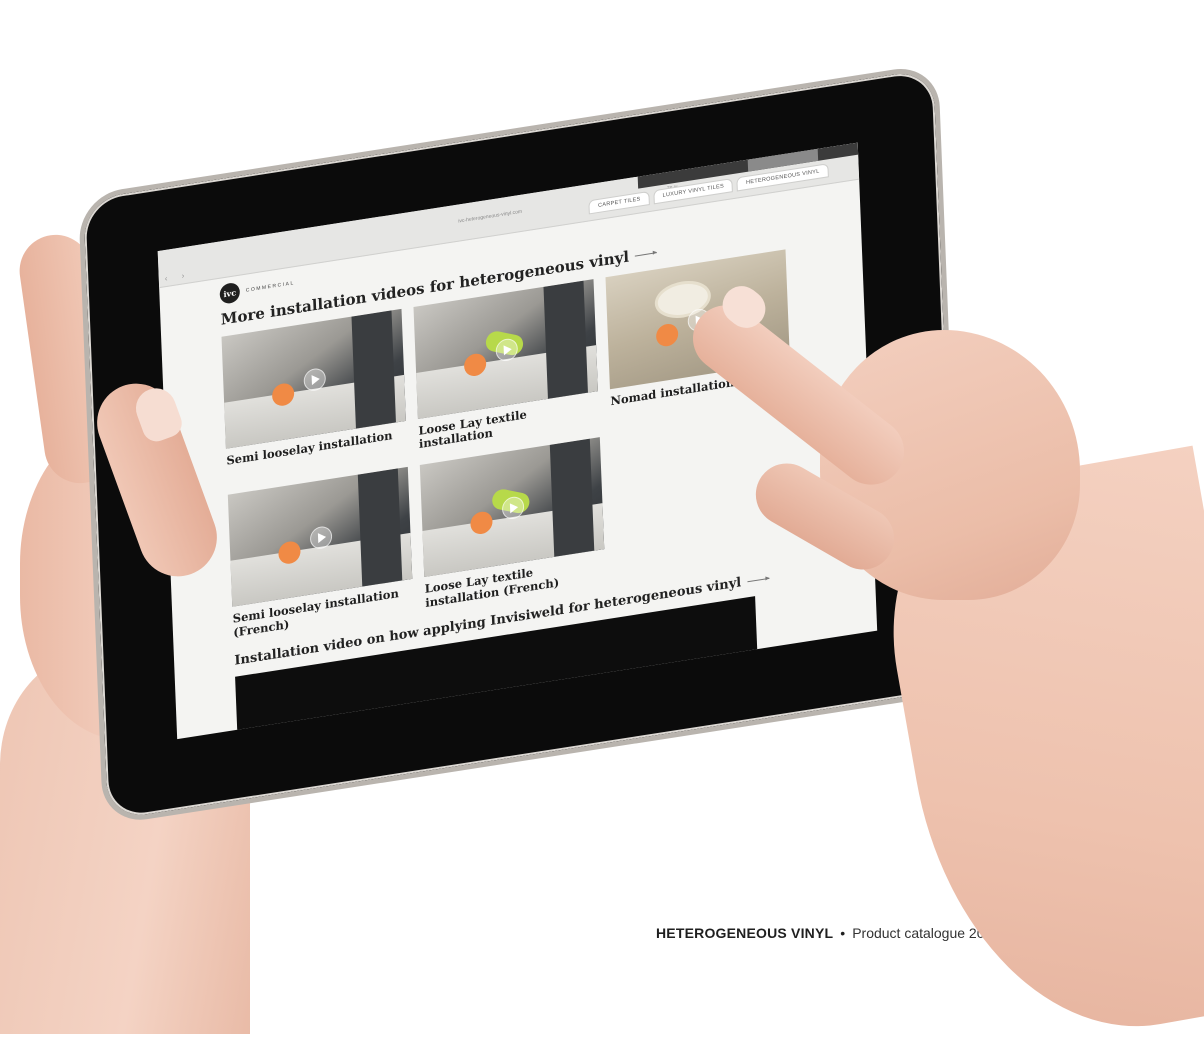 The image size is (1204, 1058). I want to click on footer-section-name: HETEROGENEOUS VINYL, so click(745, 933).